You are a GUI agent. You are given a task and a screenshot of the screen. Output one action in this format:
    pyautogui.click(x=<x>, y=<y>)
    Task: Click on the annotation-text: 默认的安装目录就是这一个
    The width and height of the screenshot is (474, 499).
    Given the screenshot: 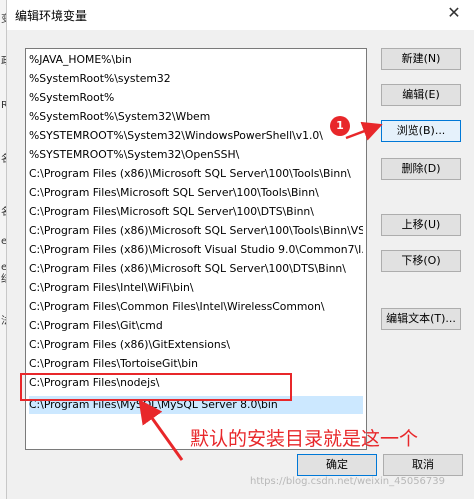 What is the action you would take?
    pyautogui.click(x=304, y=439)
    